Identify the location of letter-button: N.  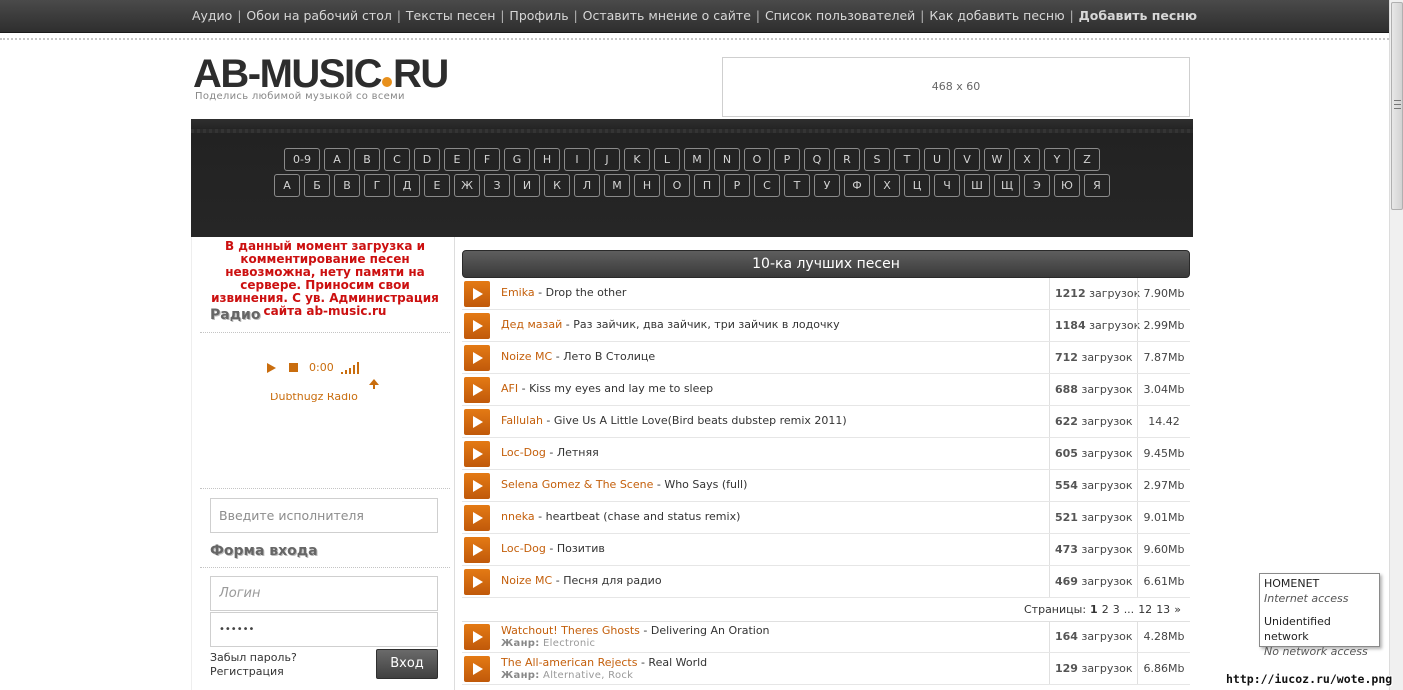
(727, 159).